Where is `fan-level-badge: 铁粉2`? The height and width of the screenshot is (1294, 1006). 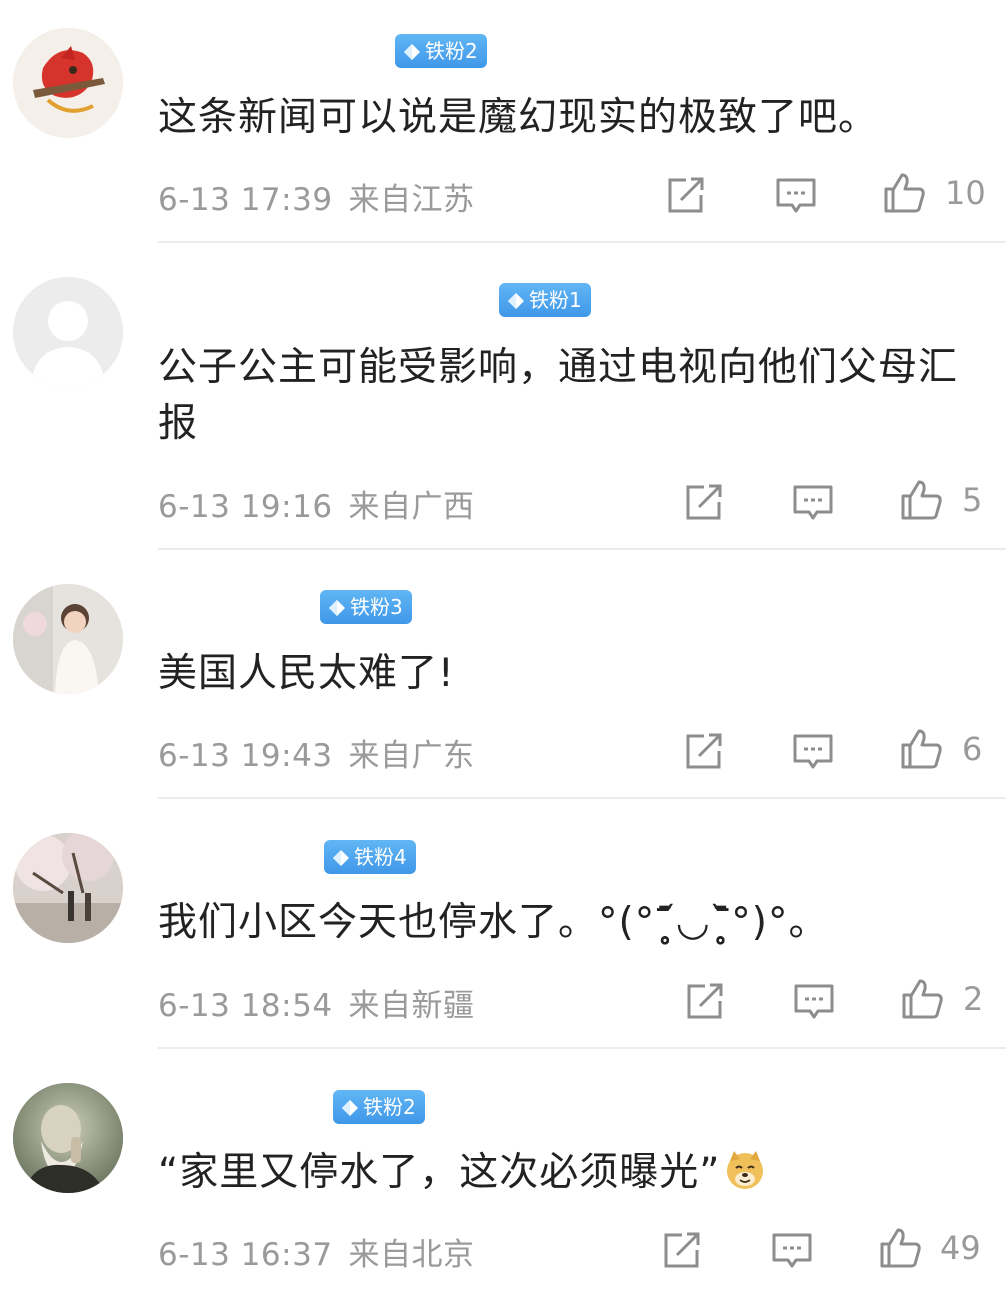
fan-level-badge: 铁粉2 is located at coordinates (379, 1107).